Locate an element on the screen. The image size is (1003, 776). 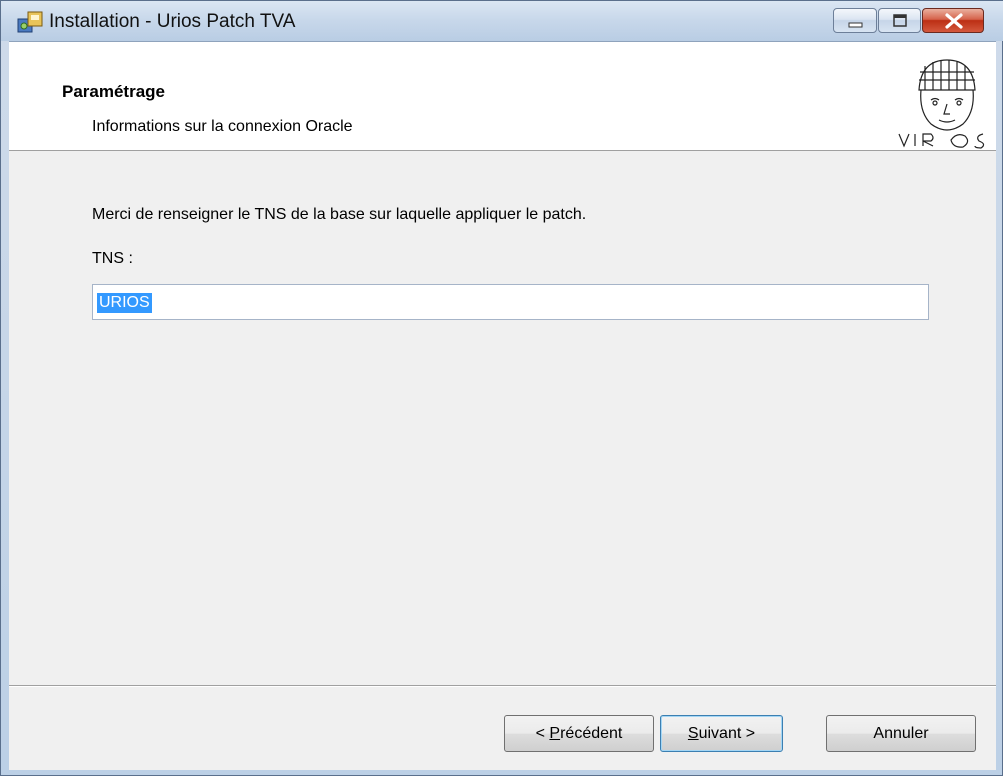
title-bar: Installation - Urios Patch TVA is located at coordinates (502, 21).